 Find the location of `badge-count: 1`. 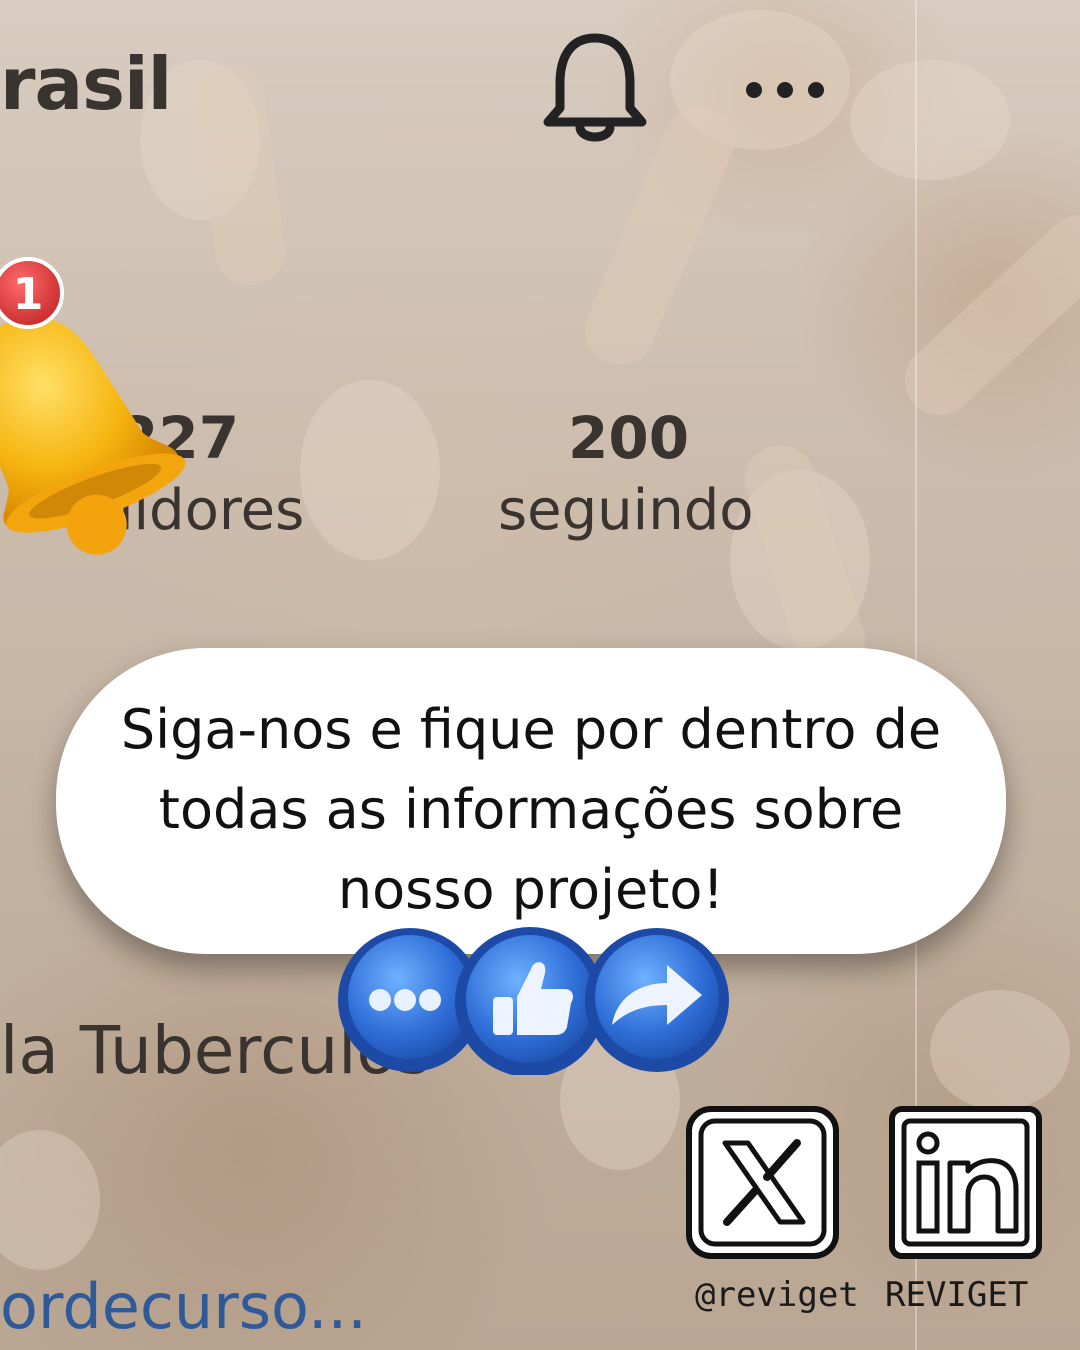

badge-count: 1 is located at coordinates (28, 294).